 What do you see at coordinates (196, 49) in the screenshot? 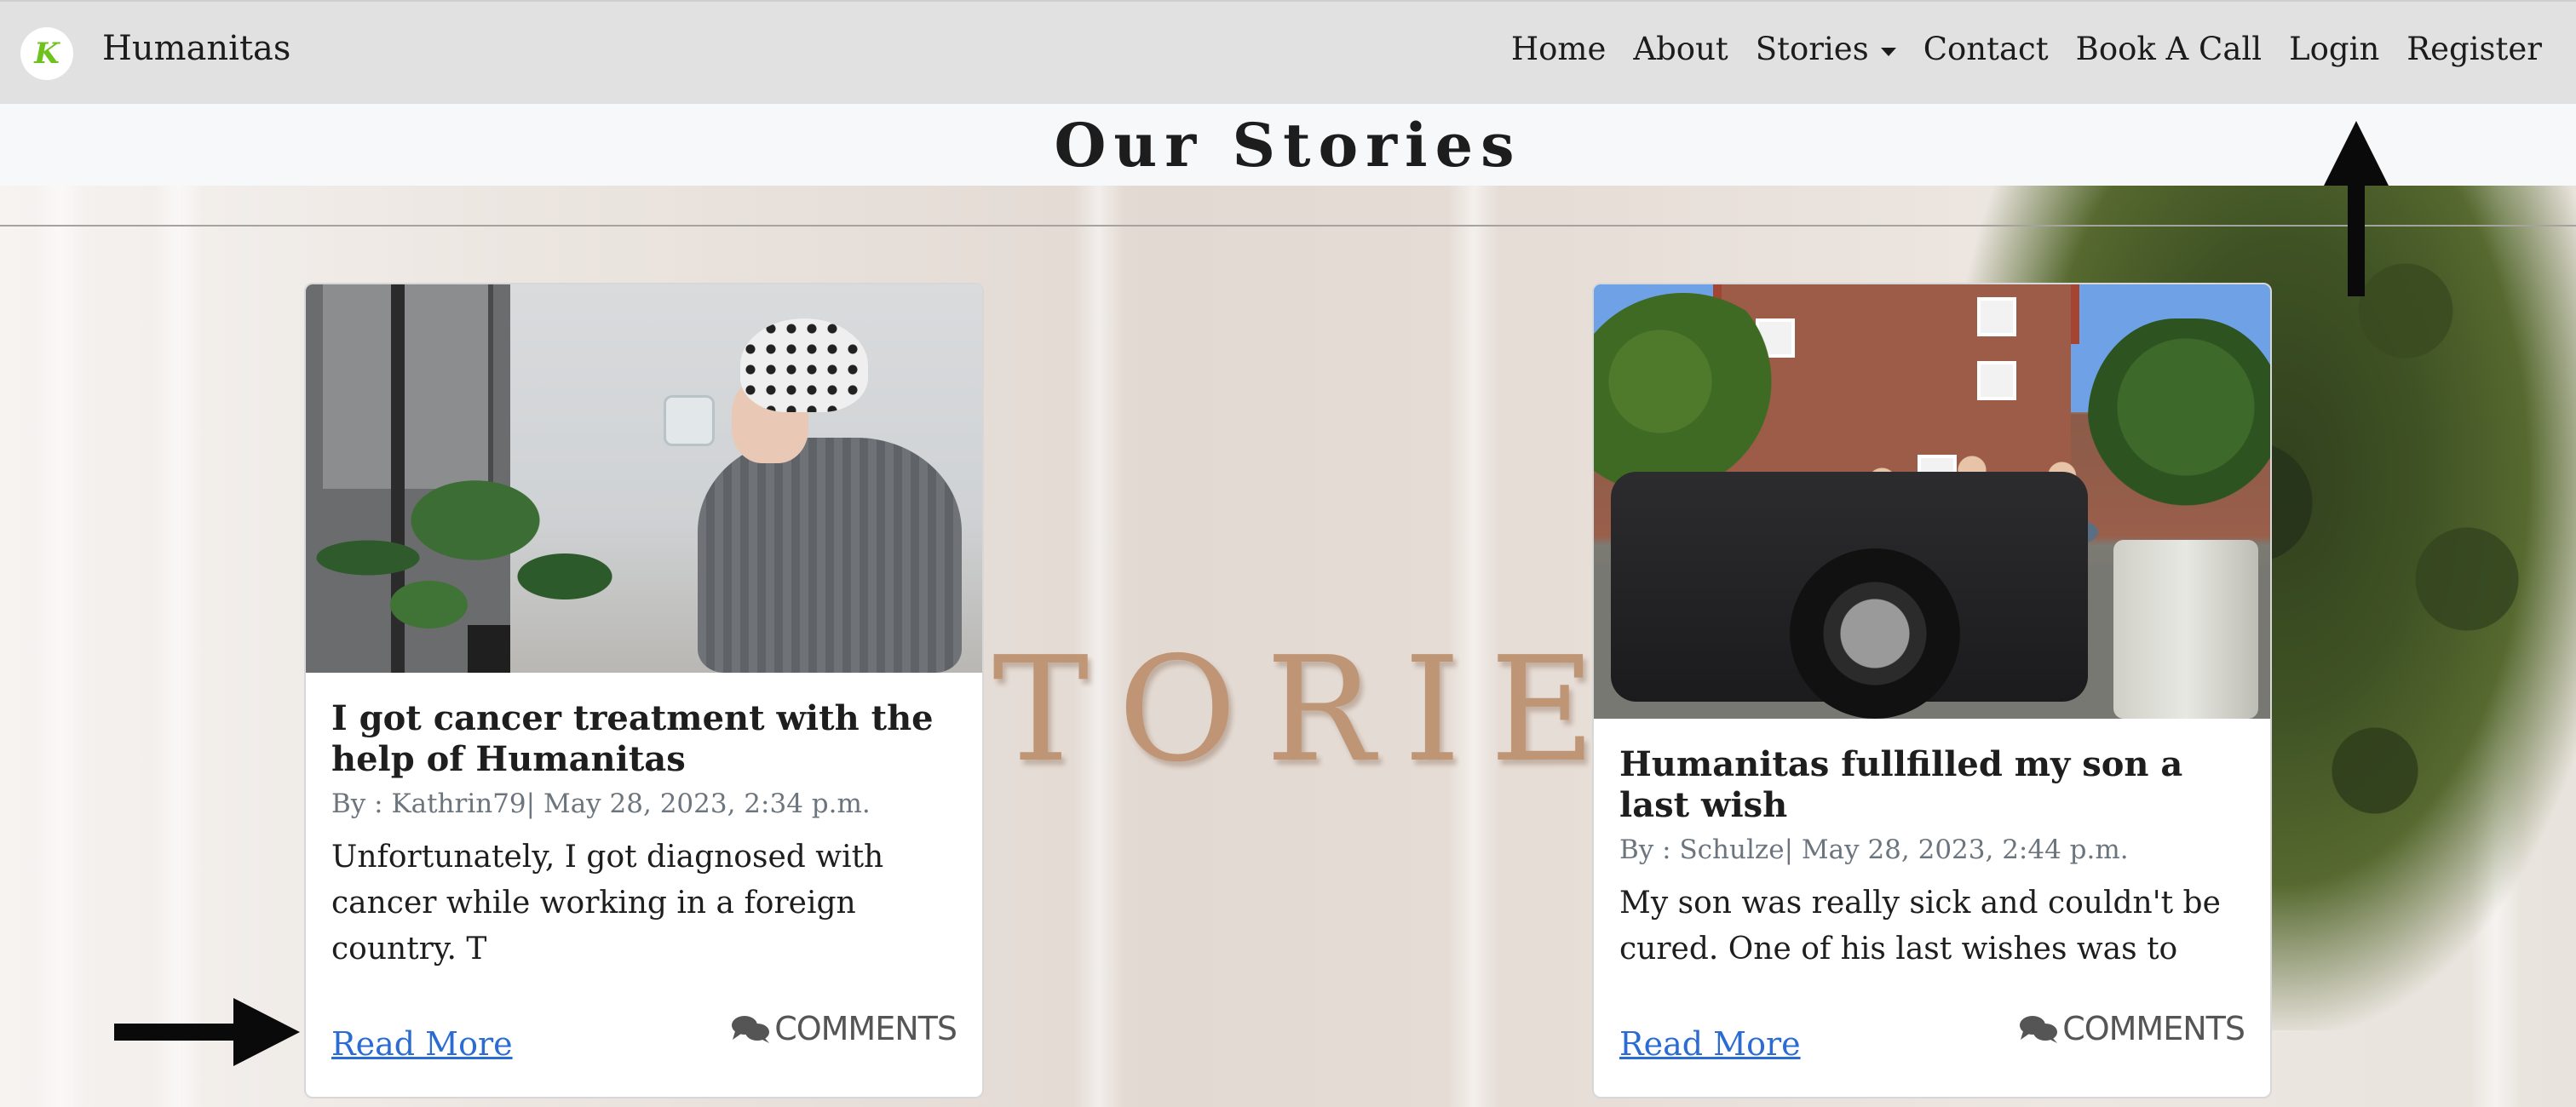
I see `brand-name: Humanitas` at bounding box center [196, 49].